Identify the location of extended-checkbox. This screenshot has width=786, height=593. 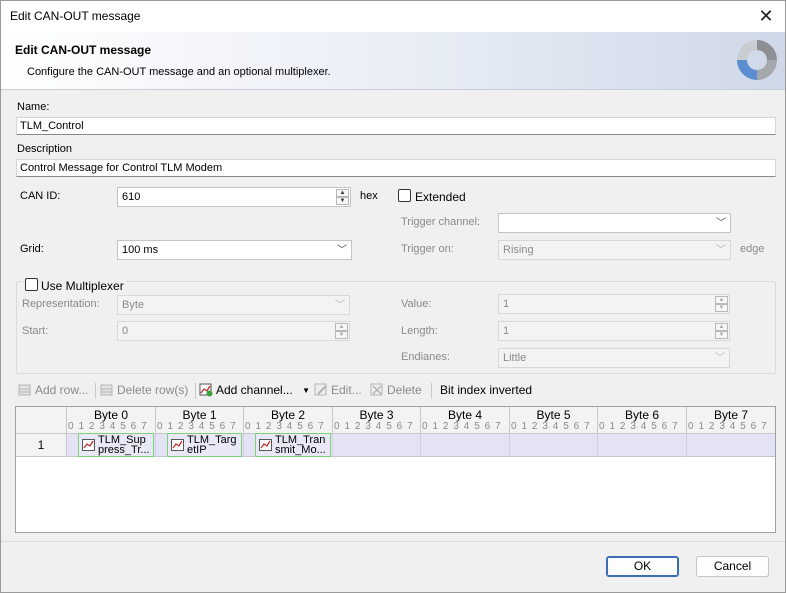
(404, 195).